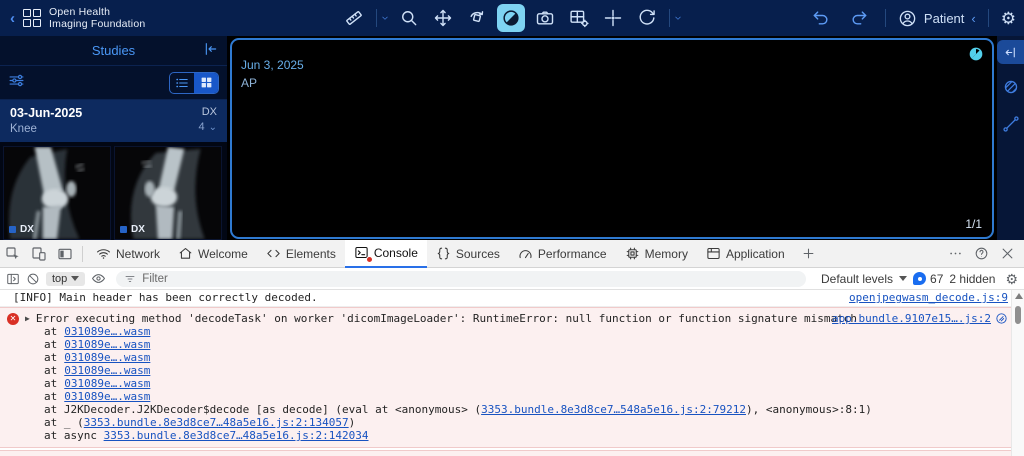 The image size is (1024, 456). What do you see at coordinates (409, 18) in the screenshot?
I see `zoom-tool-button` at bounding box center [409, 18].